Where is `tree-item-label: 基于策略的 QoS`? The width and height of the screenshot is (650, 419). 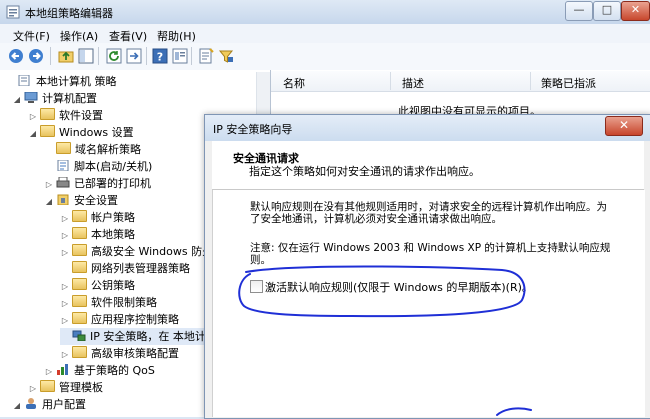 tree-item-label: 基于策略的 QoS is located at coordinates (114, 370).